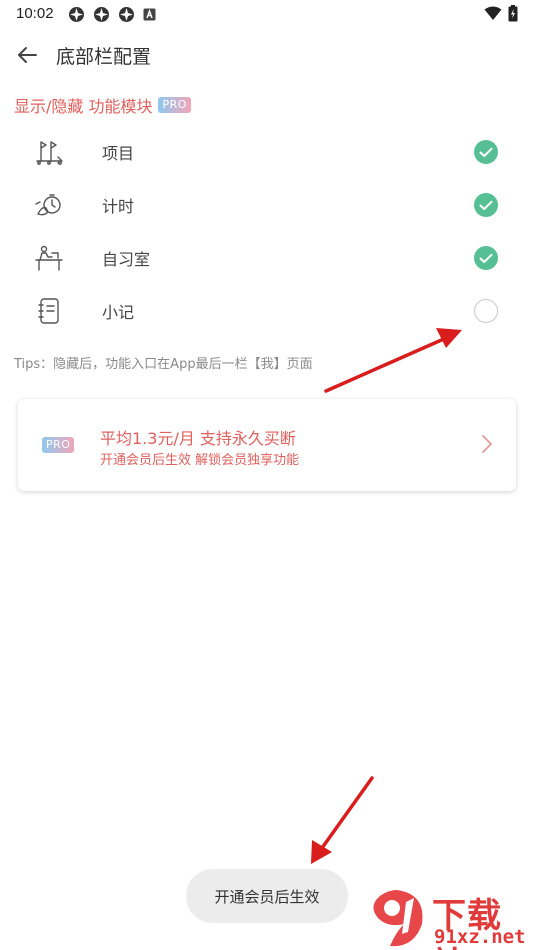  Describe the element at coordinates (493, 13) in the screenshot. I see `wifi-icon` at that location.